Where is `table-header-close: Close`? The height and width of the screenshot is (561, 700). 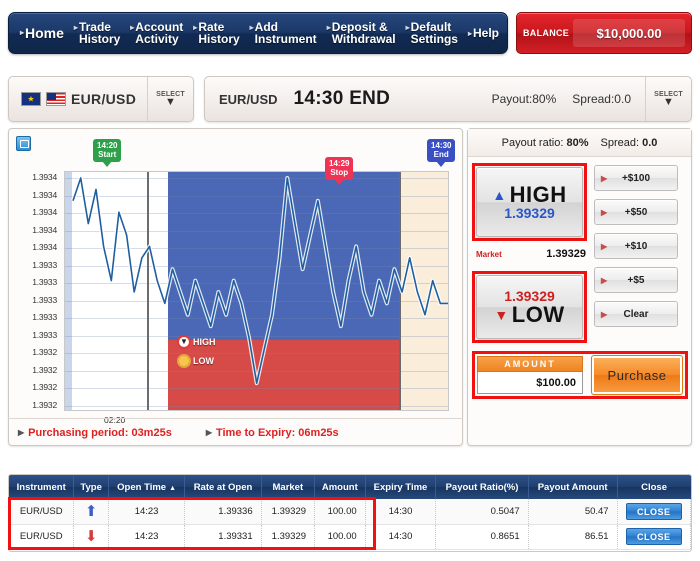
table-header-close: Close is located at coordinates (654, 487).